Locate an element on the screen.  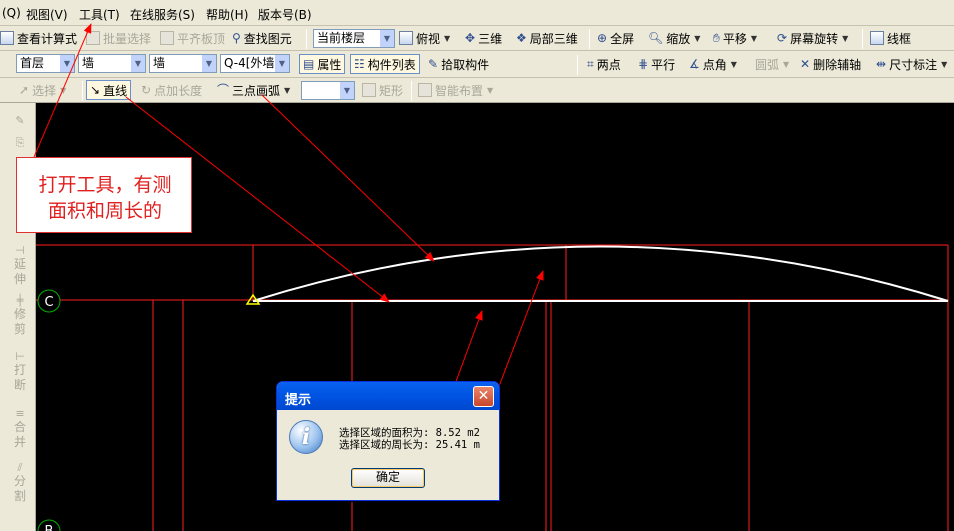
two-points-icon: ⌗ is located at coordinates (590, 64).